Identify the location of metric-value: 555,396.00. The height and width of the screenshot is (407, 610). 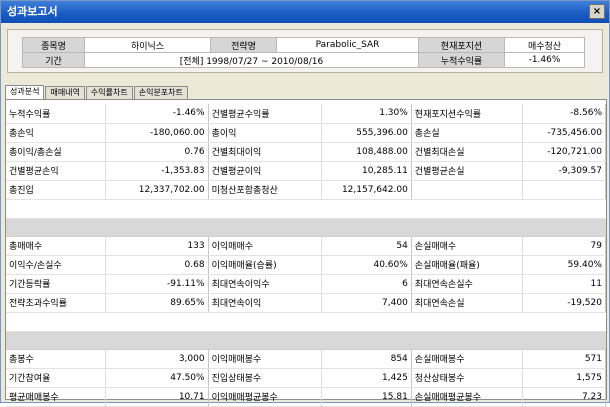
(366, 133).